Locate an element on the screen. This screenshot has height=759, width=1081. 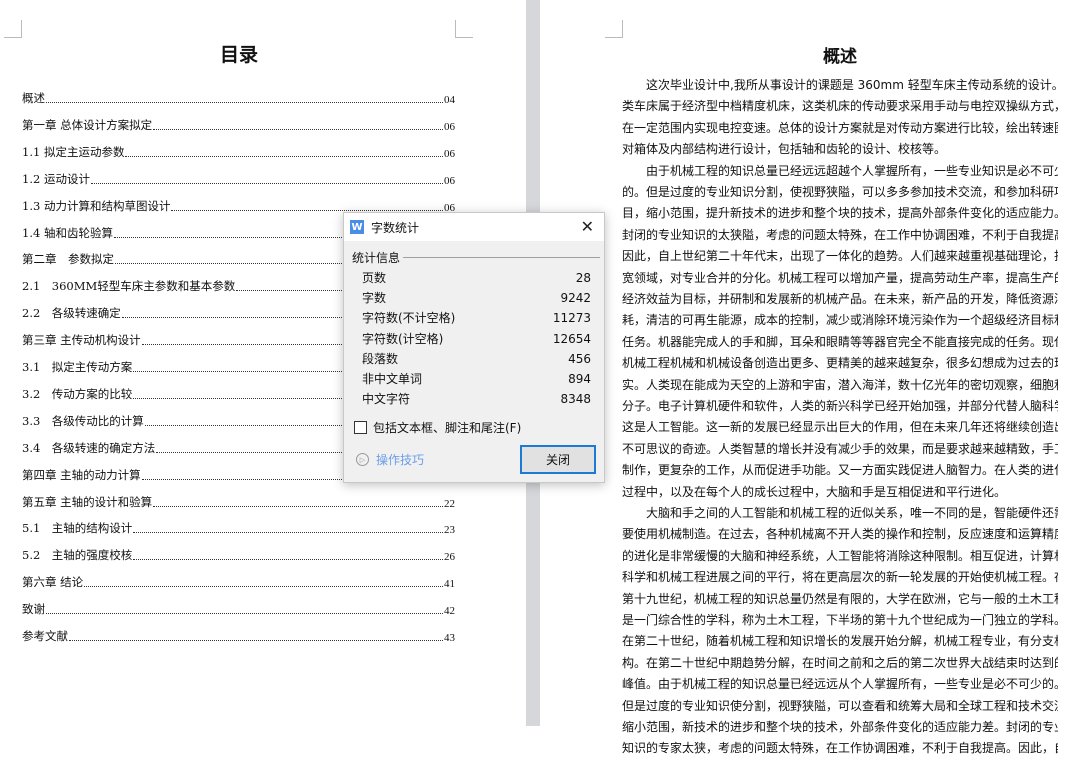
stat-value: 9242 is located at coordinates (575, 298).